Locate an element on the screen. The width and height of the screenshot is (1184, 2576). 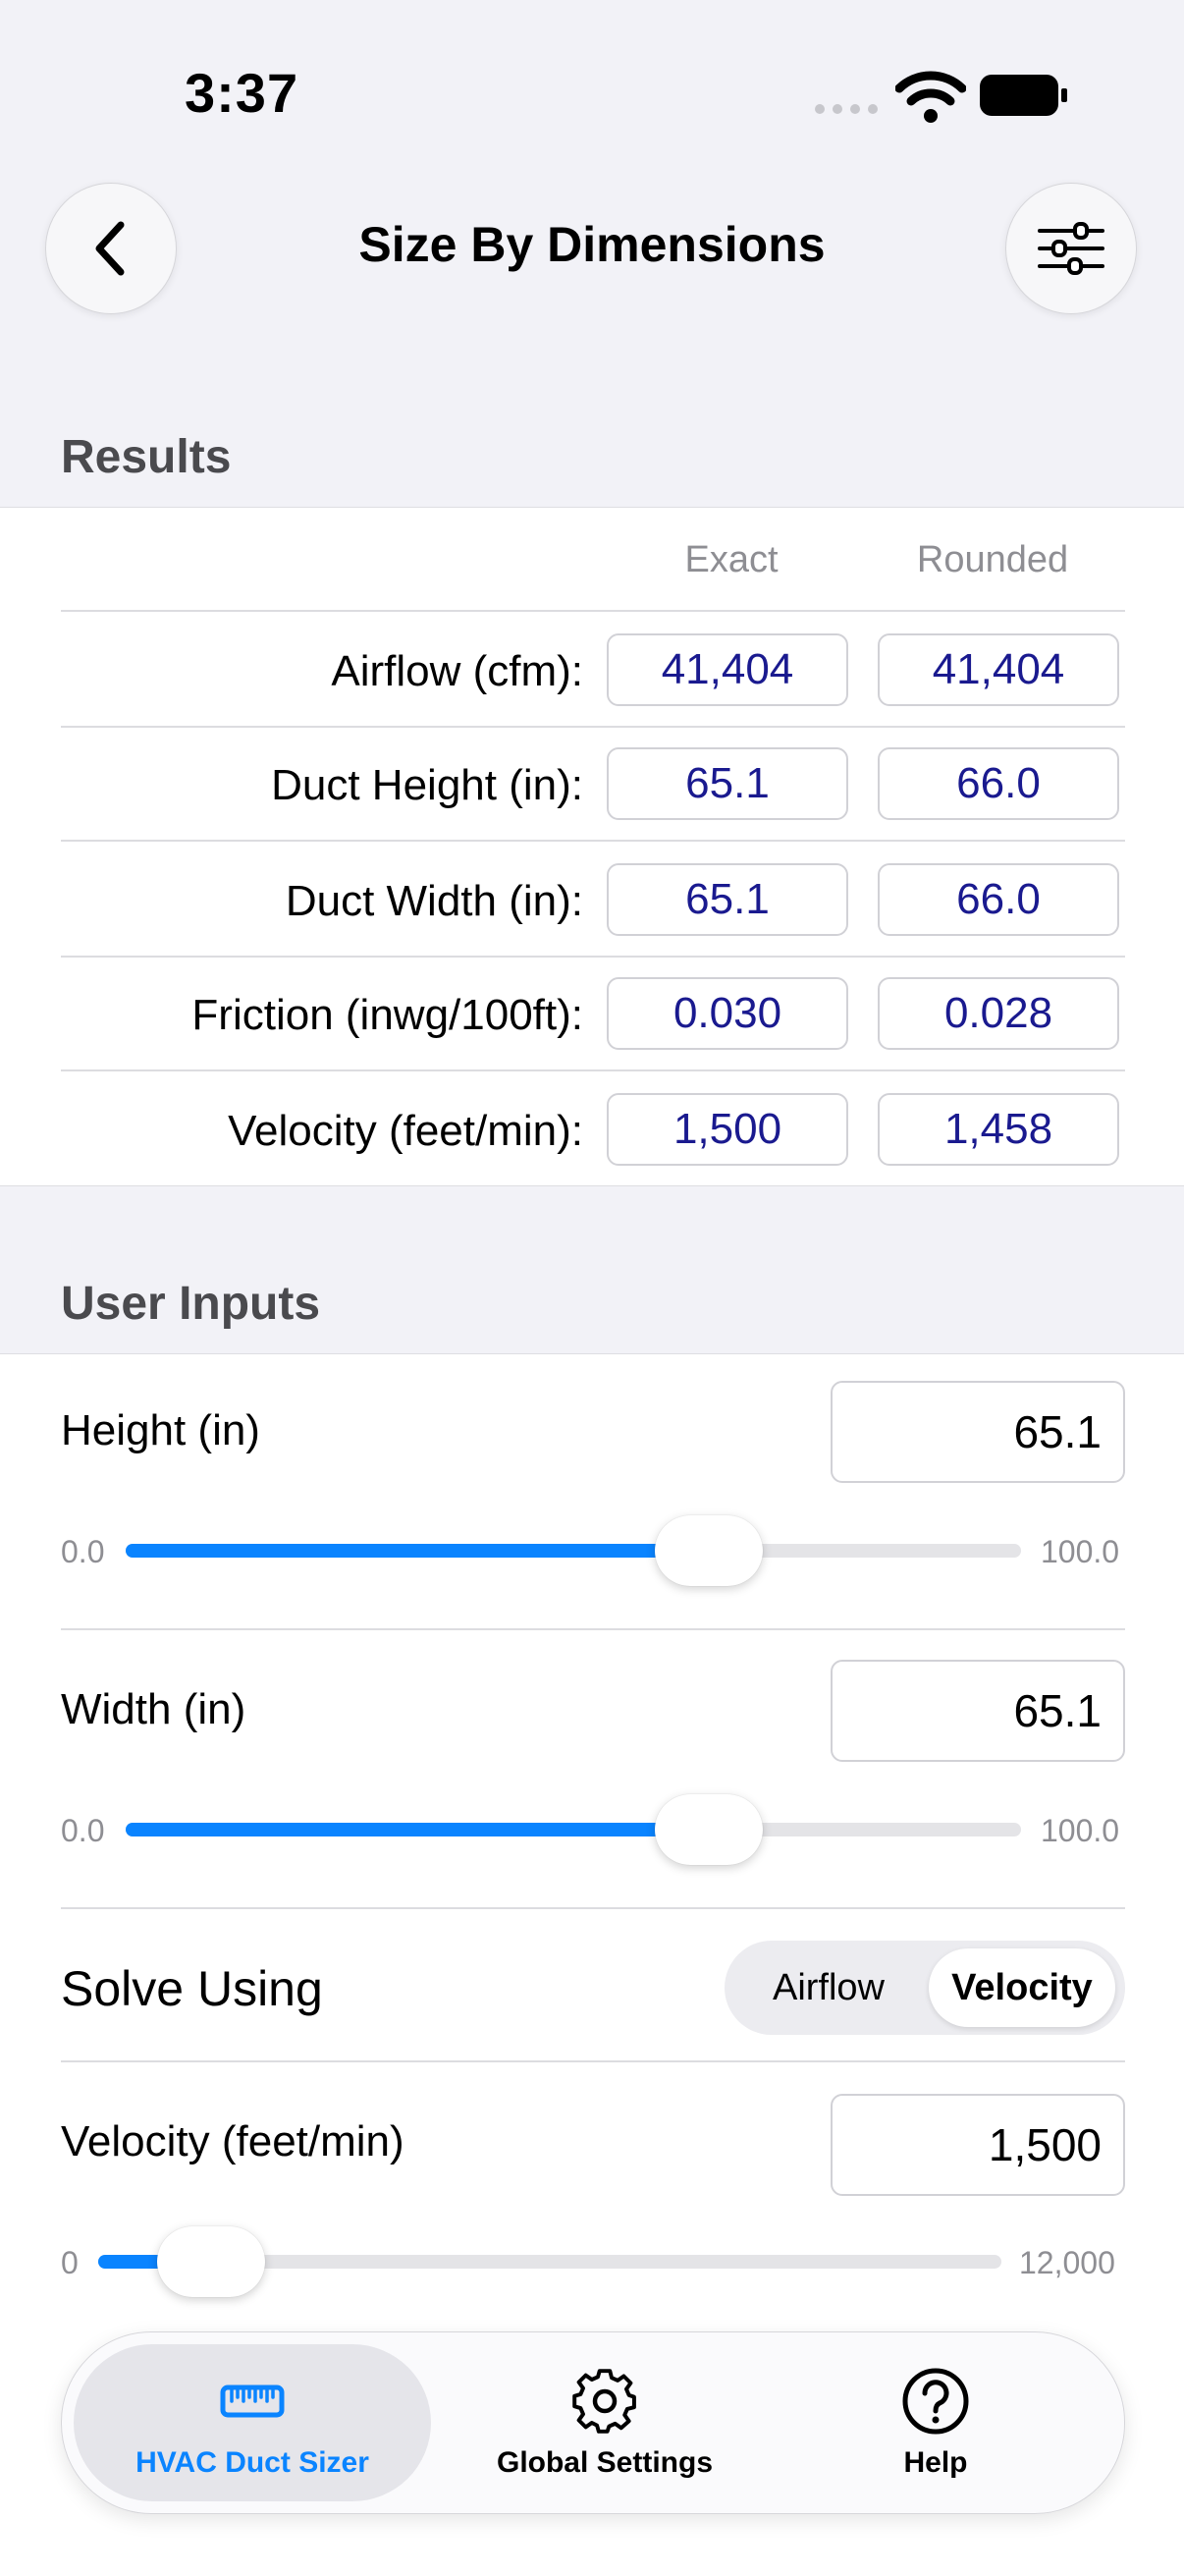
sliders-icon is located at coordinates (1071, 248).